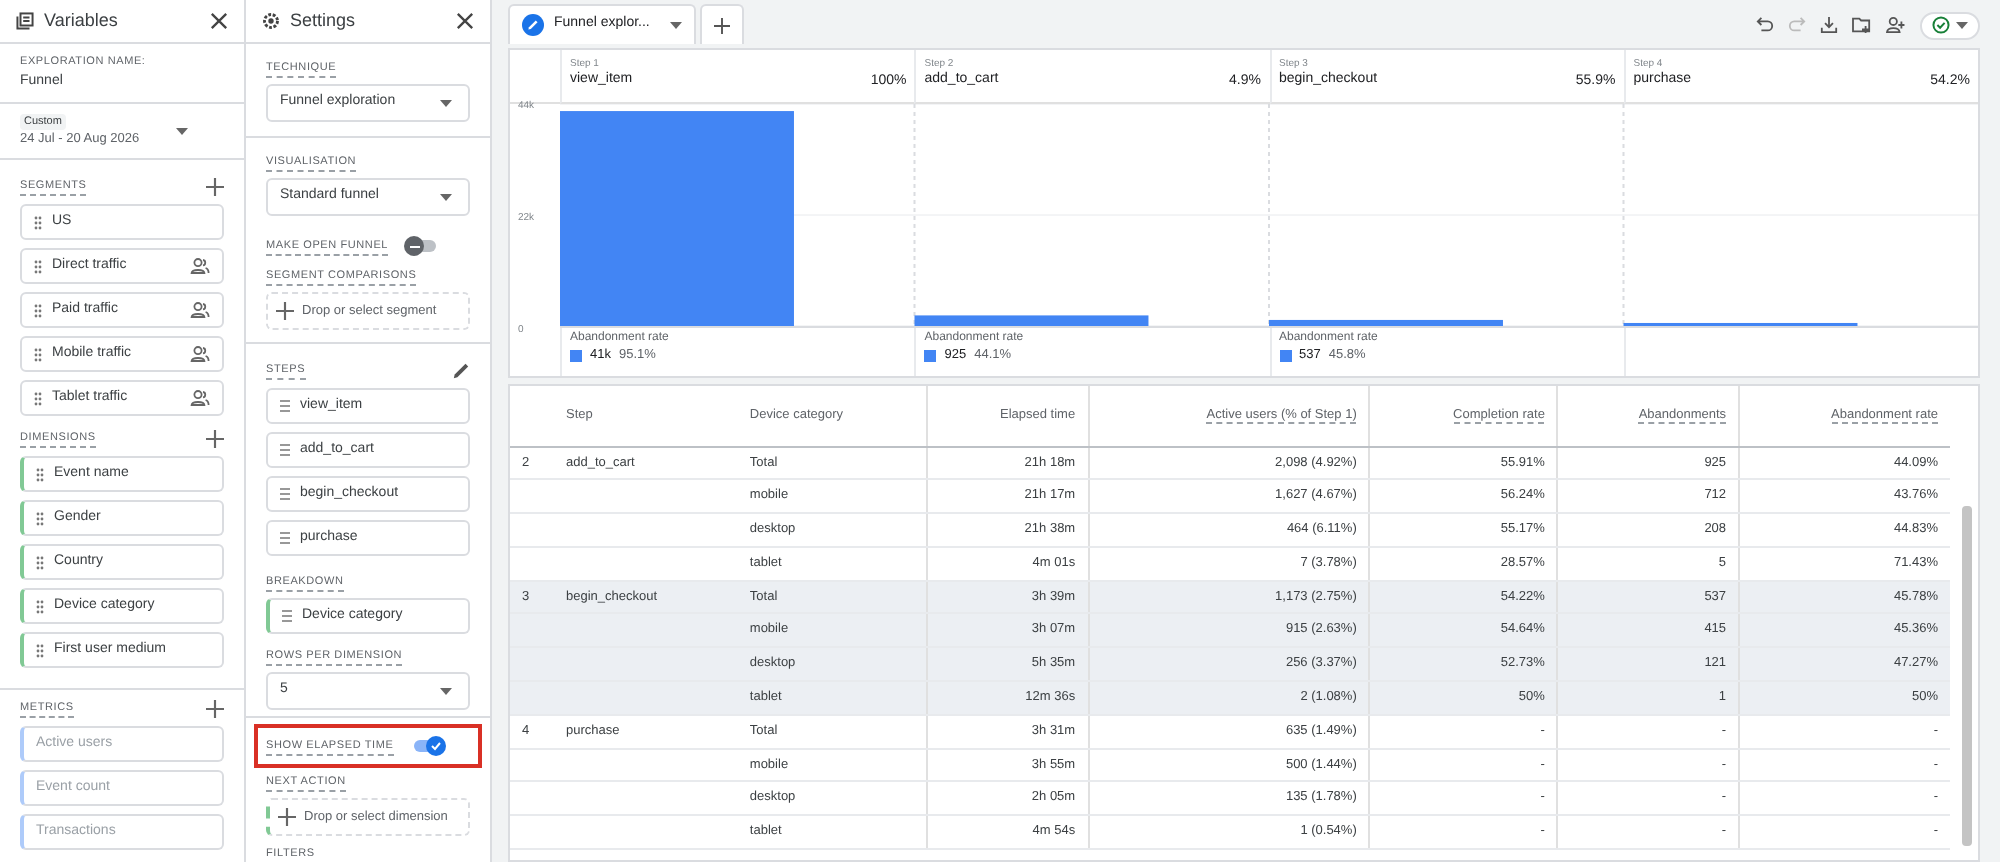 The image size is (2000, 862). I want to click on status-button, so click(1950, 25).